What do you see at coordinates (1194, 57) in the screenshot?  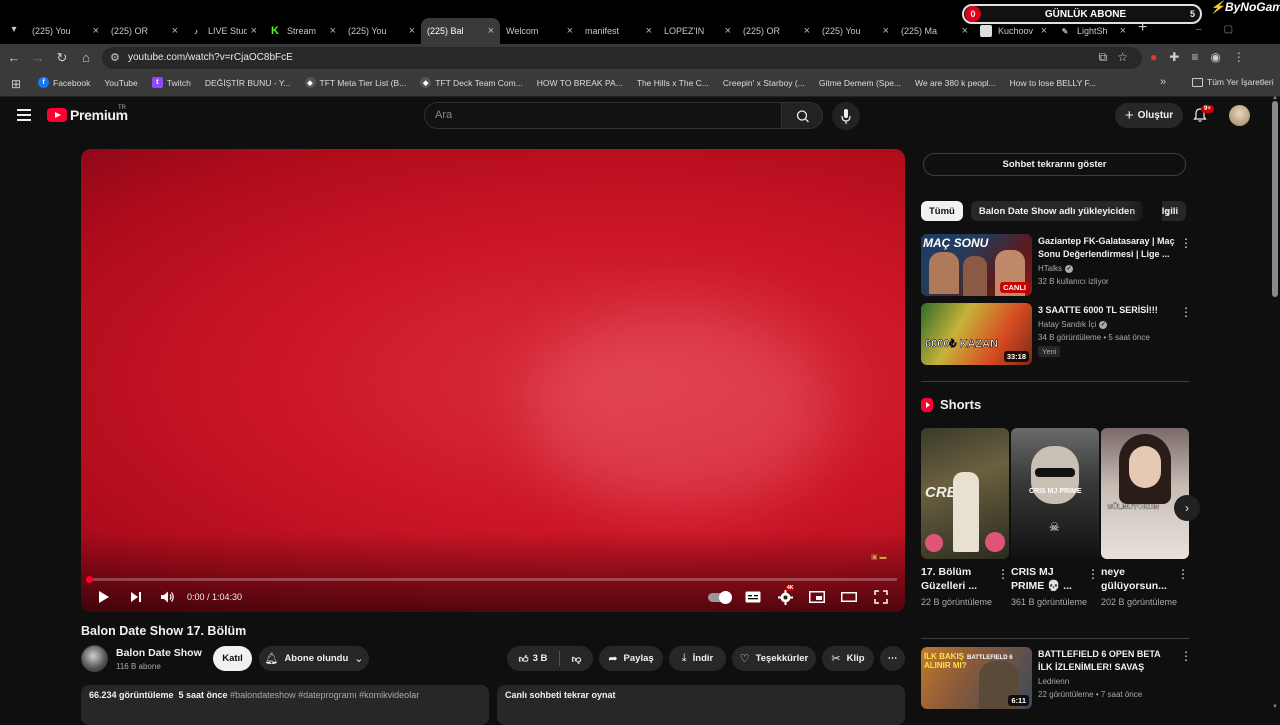 I see `media-controls-icon: ≡` at bounding box center [1194, 57].